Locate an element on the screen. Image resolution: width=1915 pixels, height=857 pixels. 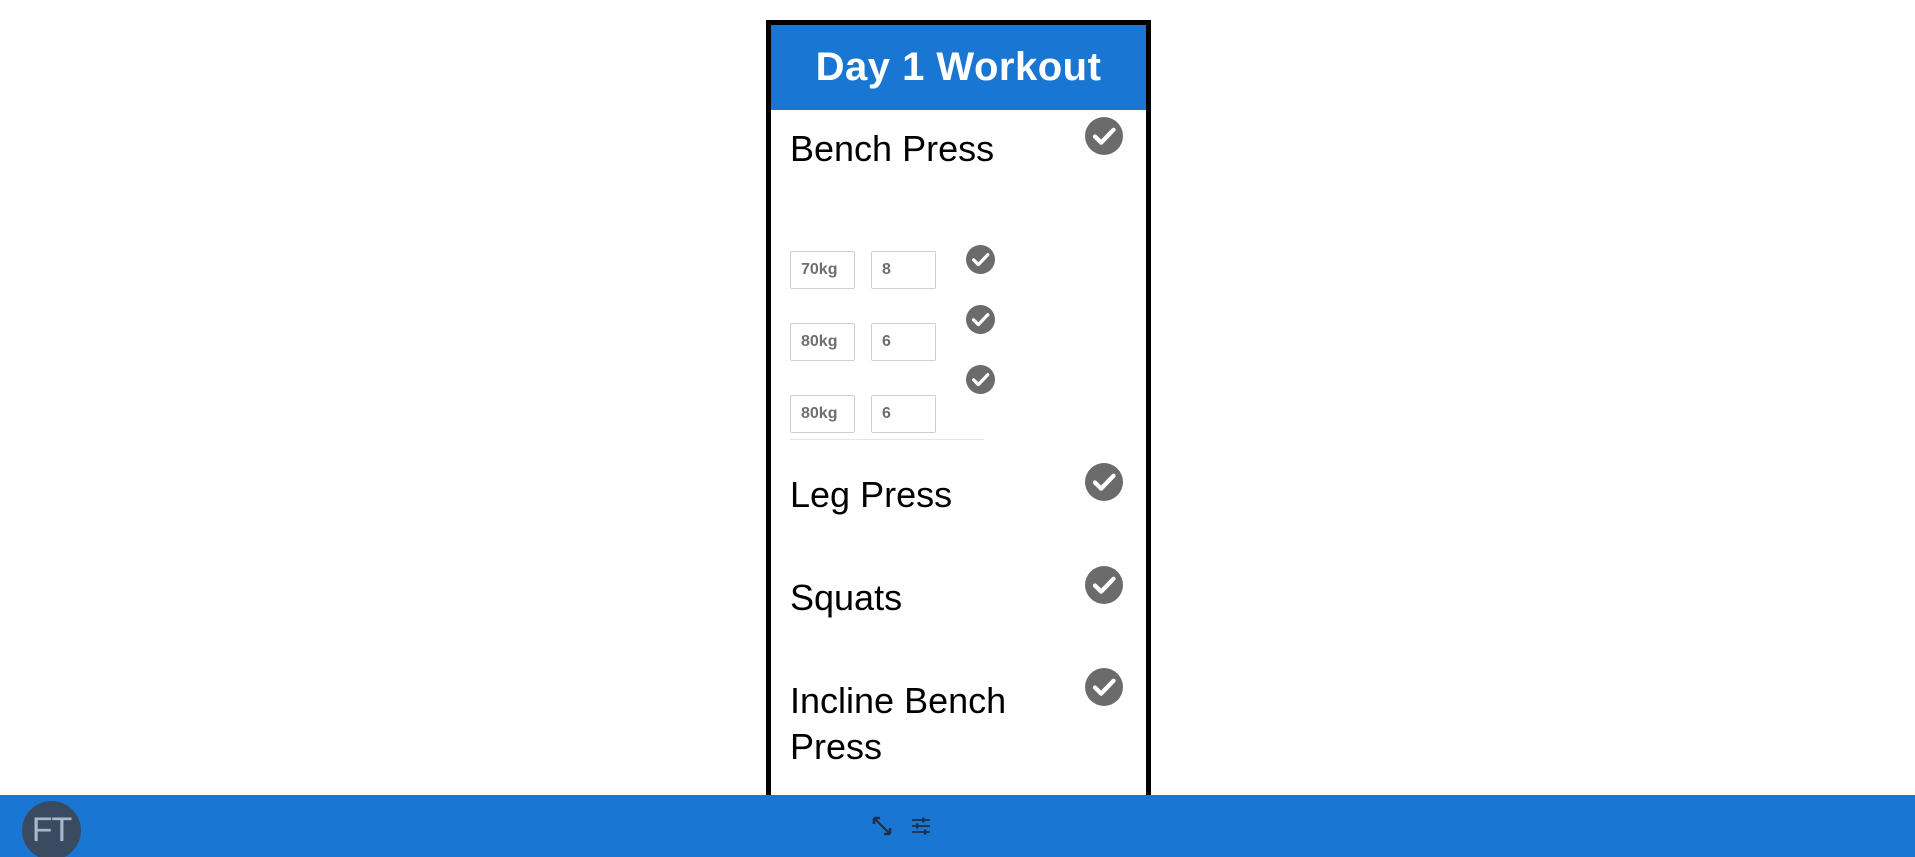
exercise-leg-press: Leg Press is located at coordinates (958, 505).